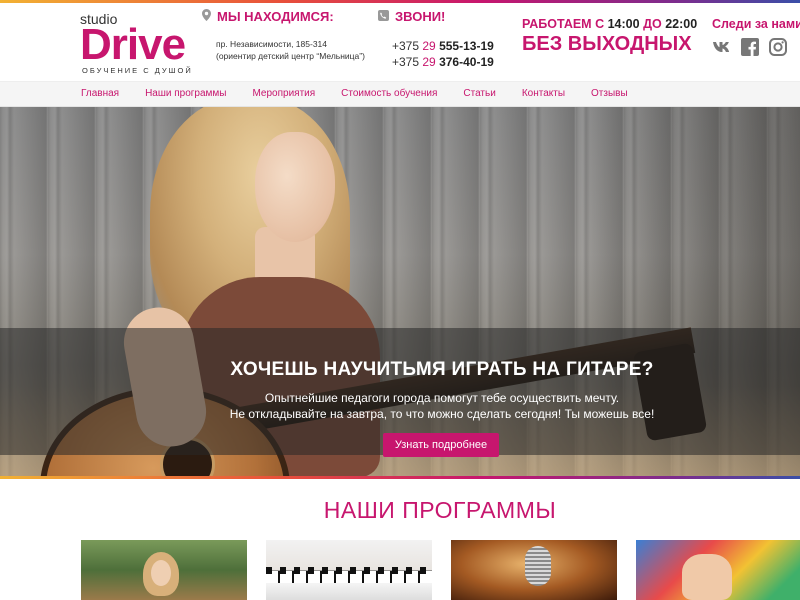 The image size is (800, 600). Describe the element at coordinates (466, 46) in the screenshot. I see `phone-number: 555-13-19` at that location.